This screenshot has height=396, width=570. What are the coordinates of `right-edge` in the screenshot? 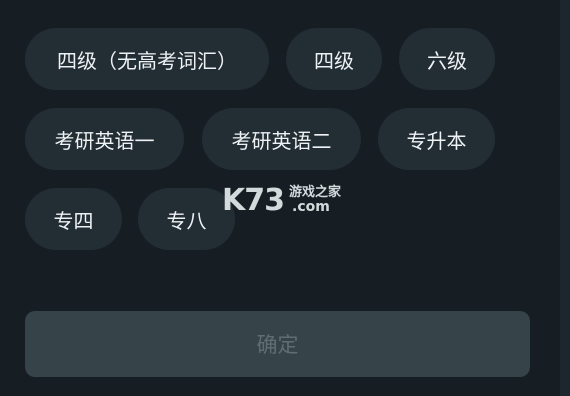 It's located at (565, 198).